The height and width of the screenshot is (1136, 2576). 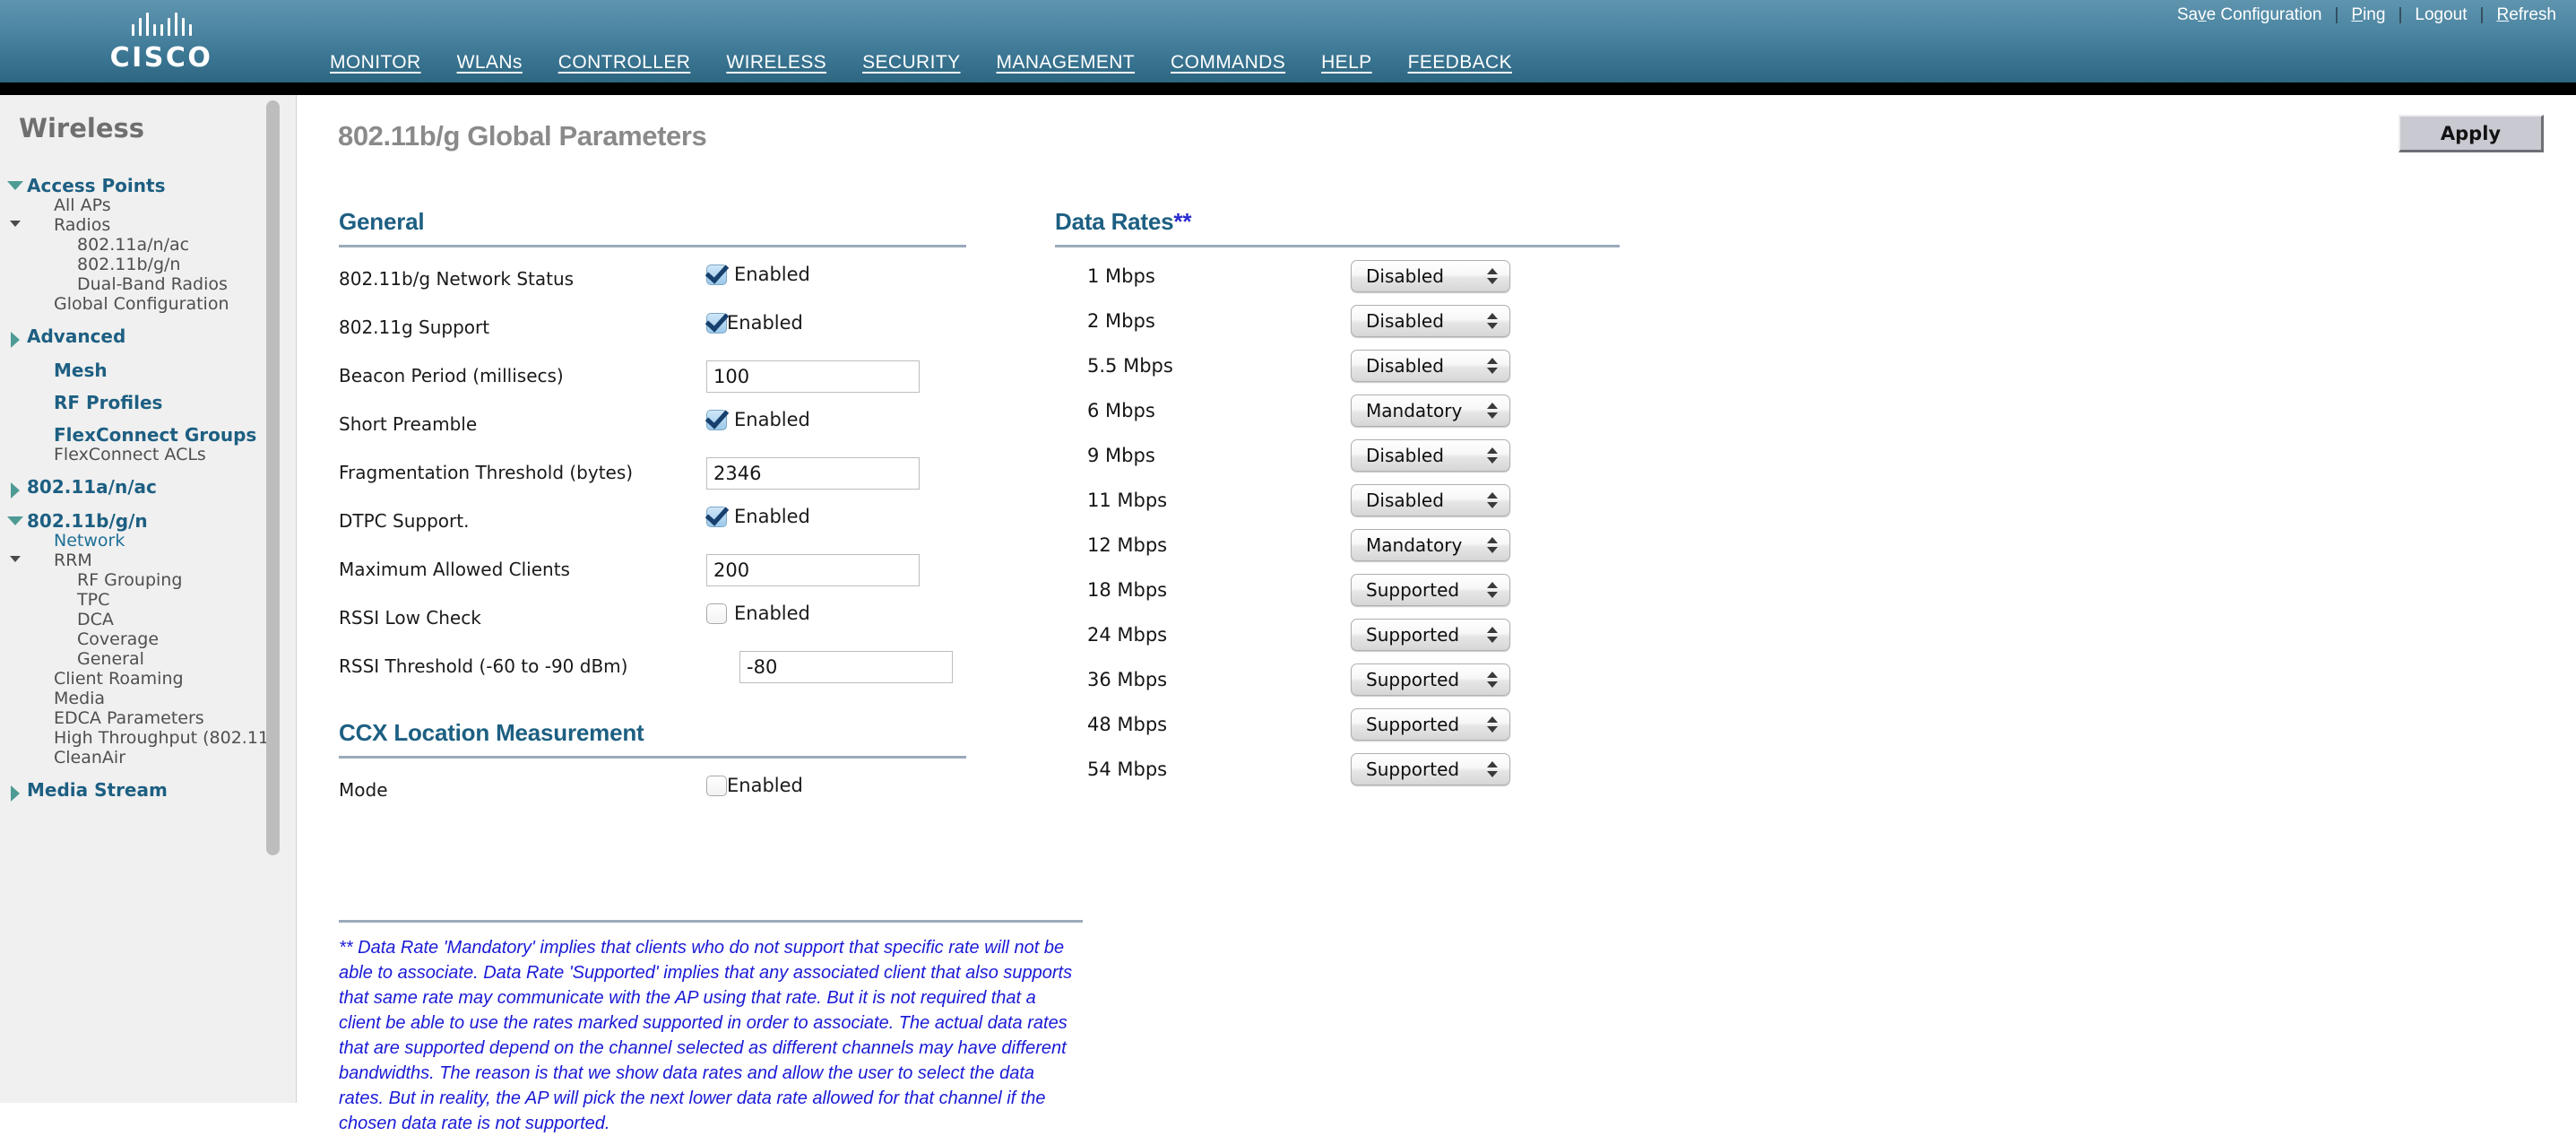 I want to click on sidebar-scrollbar-thumb, so click(x=273, y=478).